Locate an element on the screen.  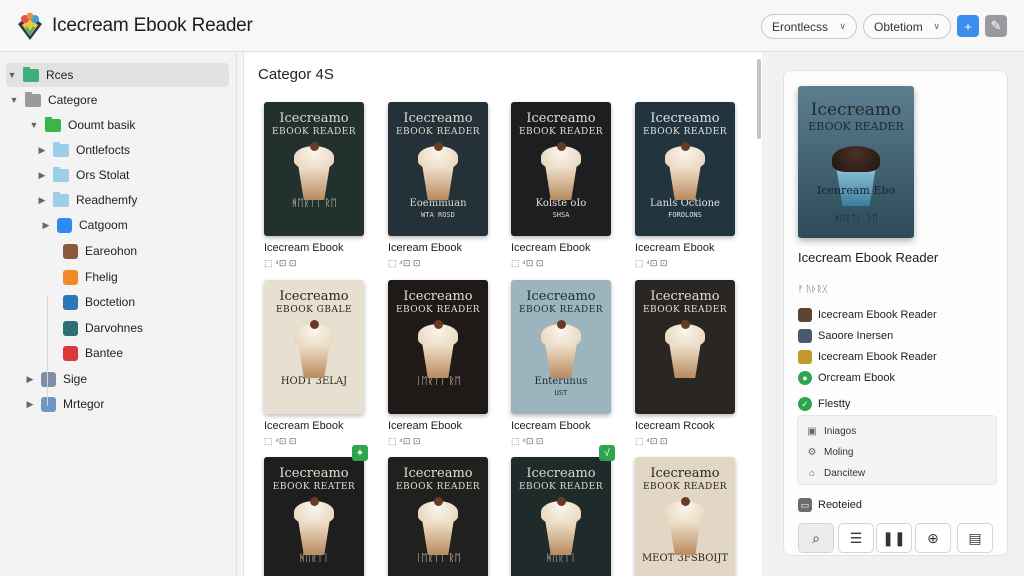
edit-button: ✎ is located at coordinates (996, 26).